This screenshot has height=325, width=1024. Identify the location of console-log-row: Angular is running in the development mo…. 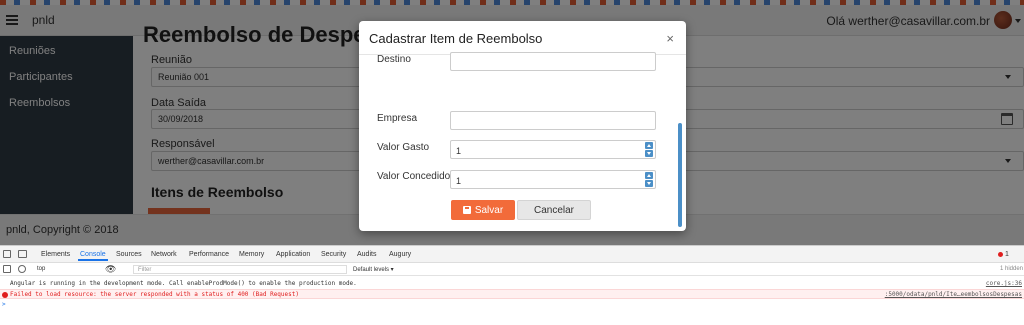
(512, 284).